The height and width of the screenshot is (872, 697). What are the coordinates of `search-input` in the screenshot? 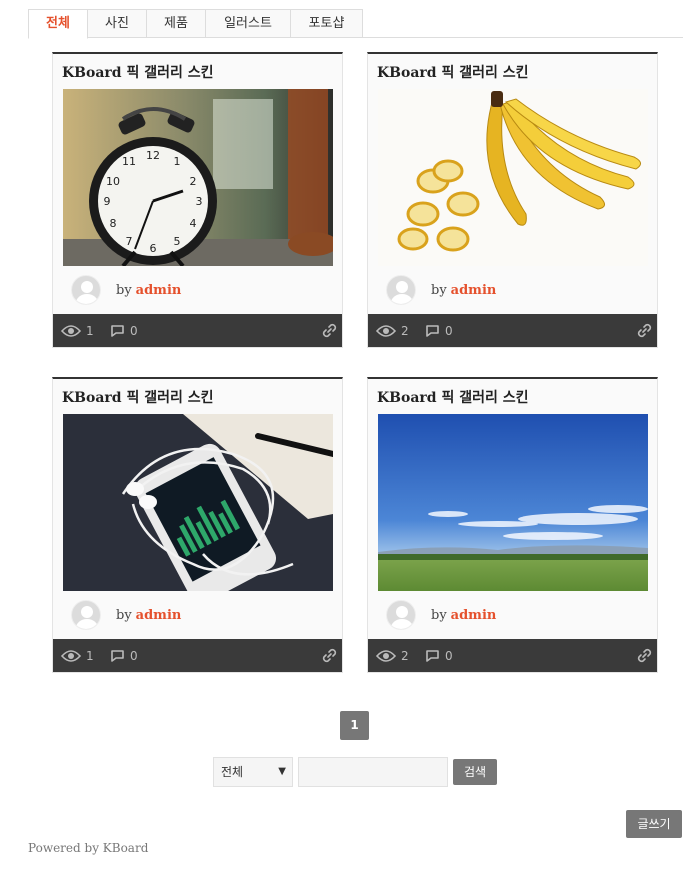 It's located at (373, 772).